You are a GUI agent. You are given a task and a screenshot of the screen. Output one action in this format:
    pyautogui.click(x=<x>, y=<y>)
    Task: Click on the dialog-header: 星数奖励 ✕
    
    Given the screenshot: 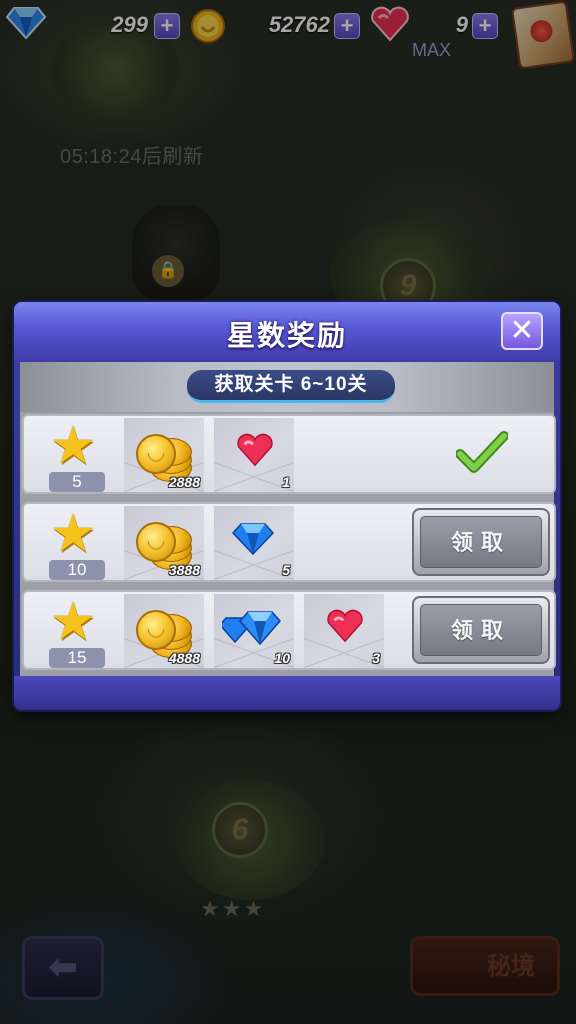 What is the action you would take?
    pyautogui.click(x=287, y=332)
    